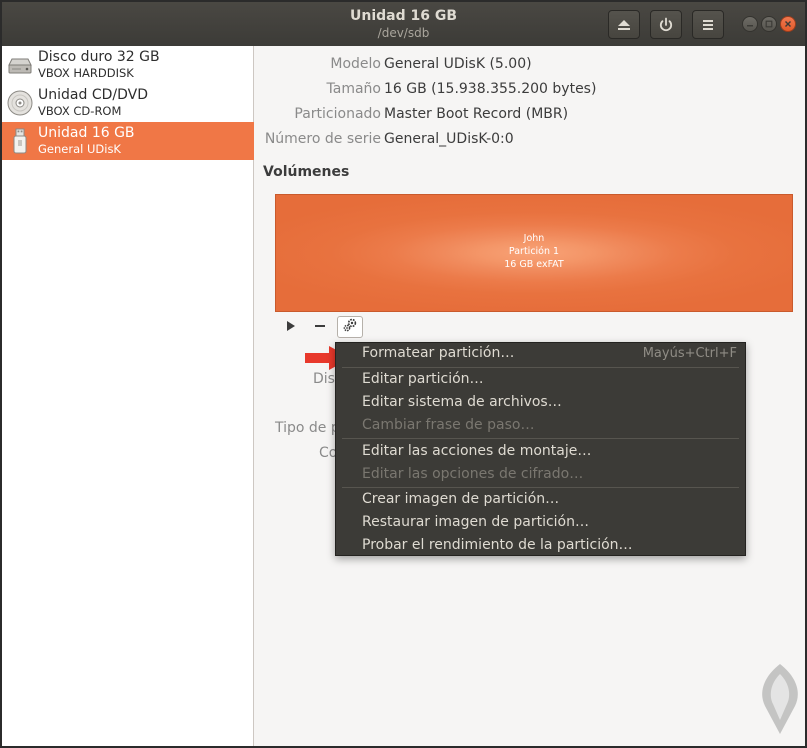 This screenshot has height=748, width=807. What do you see at coordinates (476, 114) in the screenshot?
I see `partitioning-value: Master Boot Record (MBR)` at bounding box center [476, 114].